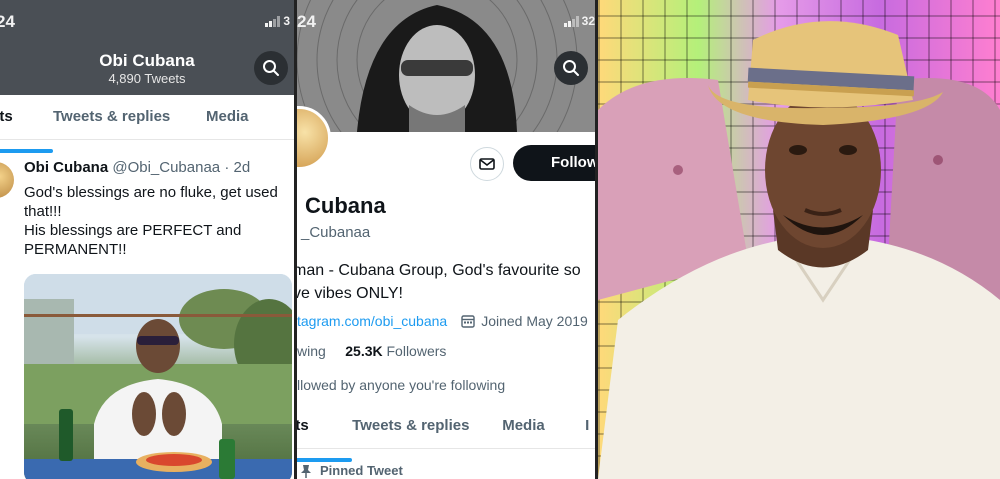  I want to click on profile-tabs: ets Tweets & replies Media, so click(147, 130).